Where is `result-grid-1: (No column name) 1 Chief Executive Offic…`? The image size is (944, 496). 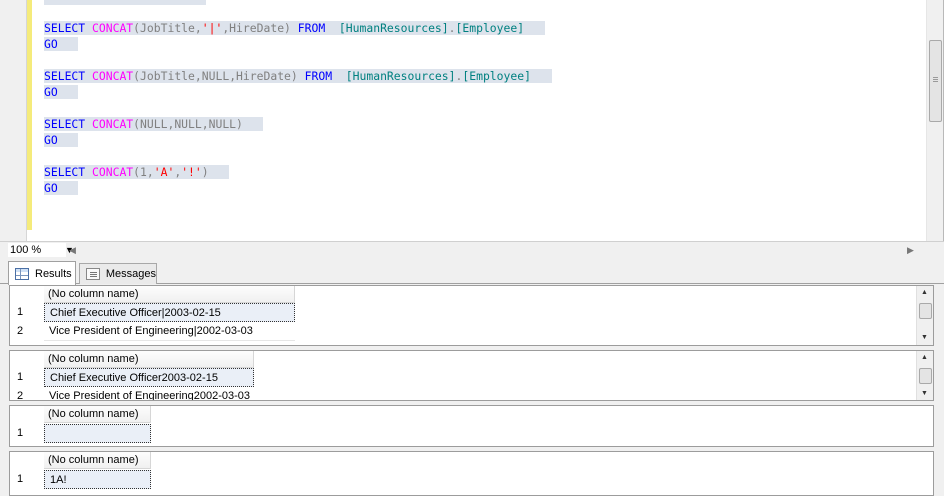
result-grid-1: (No column name) 1 Chief Executive Offic… is located at coordinates (471, 315).